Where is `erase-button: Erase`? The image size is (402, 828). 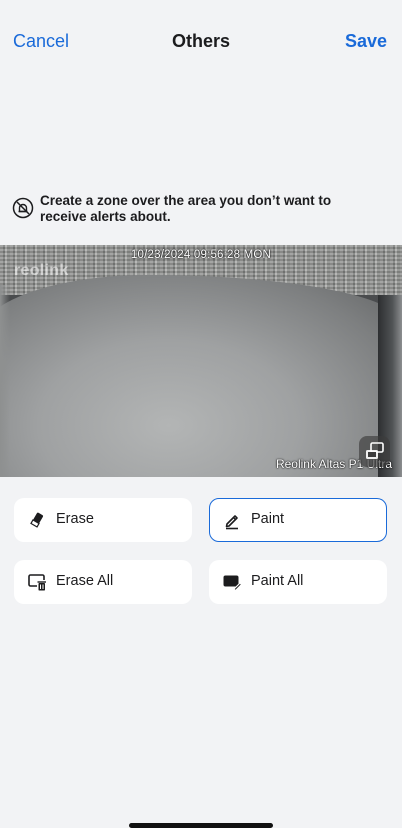 erase-button: Erase is located at coordinates (103, 520).